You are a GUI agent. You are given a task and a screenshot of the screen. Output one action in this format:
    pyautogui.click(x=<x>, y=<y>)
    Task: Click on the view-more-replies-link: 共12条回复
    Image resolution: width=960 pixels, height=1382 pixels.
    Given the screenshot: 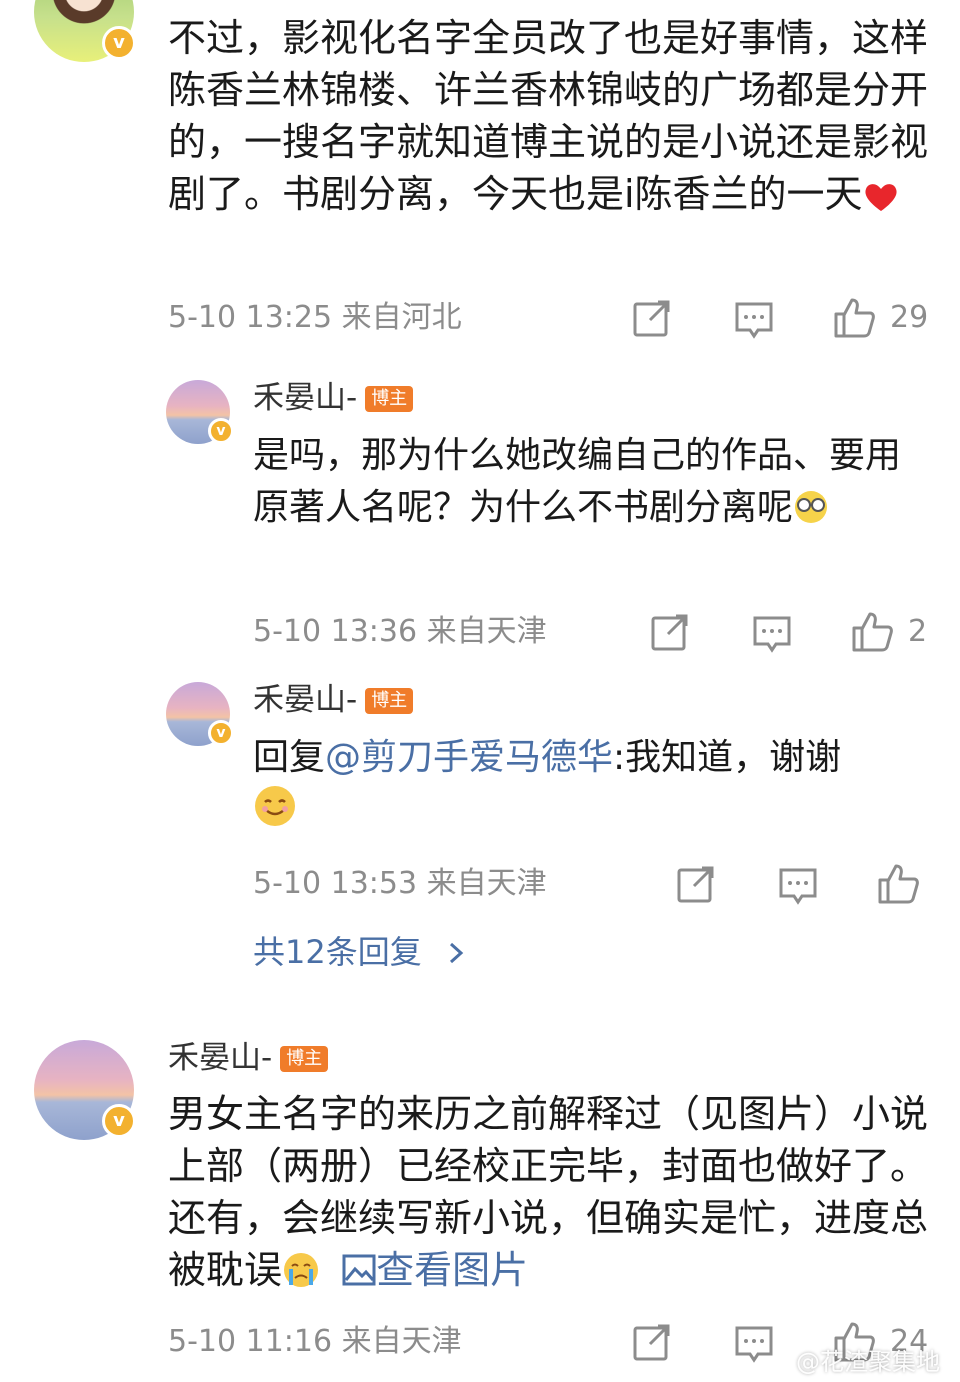 What is the action you would take?
    pyautogui.click(x=359, y=952)
    